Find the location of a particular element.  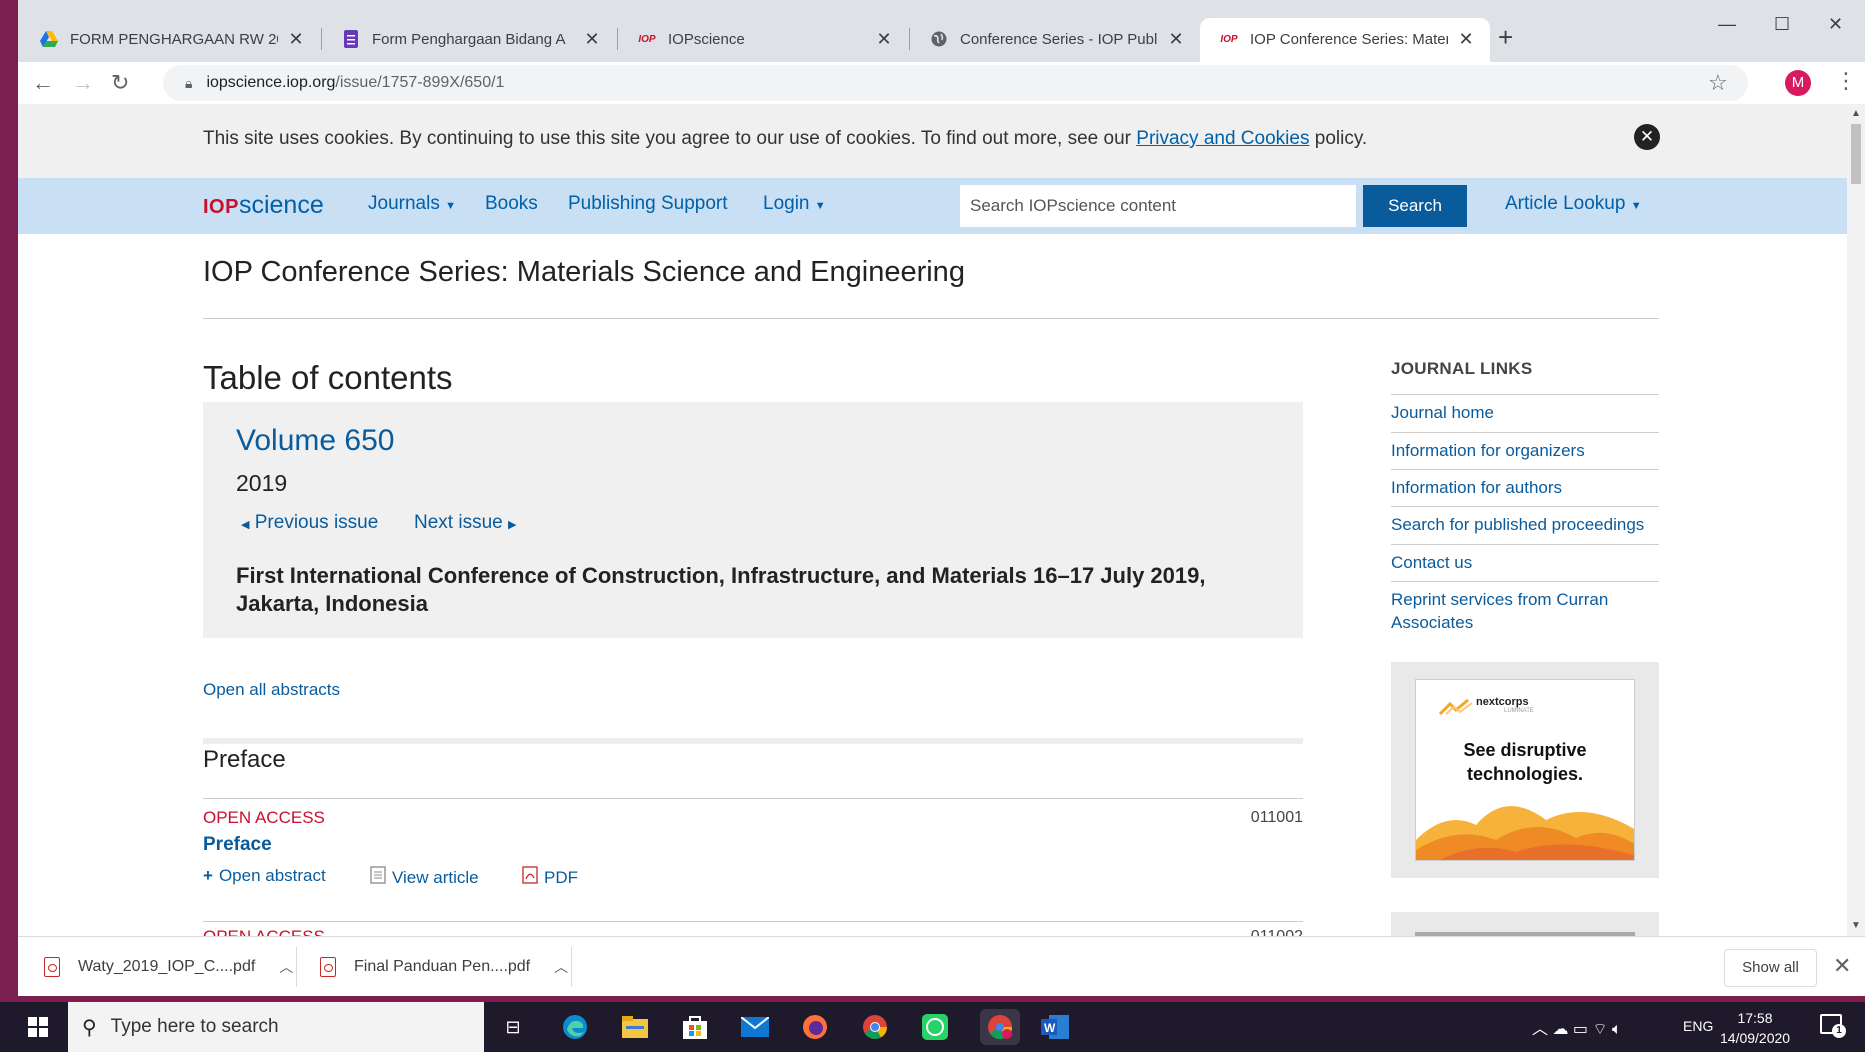

firefox-icon is located at coordinates (815, 1027).